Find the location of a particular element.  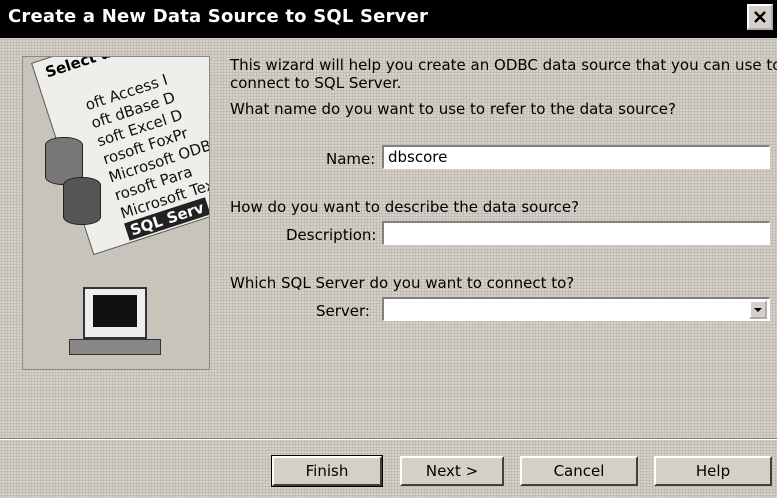

chevron-down-icon is located at coordinates (758, 309).